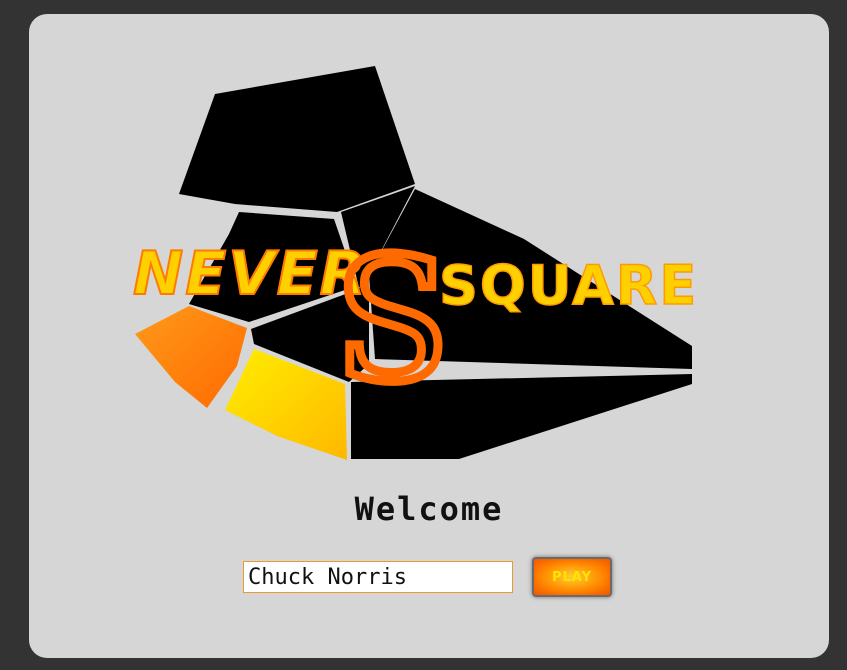 The width and height of the screenshot is (847, 670). What do you see at coordinates (568, 285) in the screenshot?
I see `logo-text-square: SQUARE` at bounding box center [568, 285].